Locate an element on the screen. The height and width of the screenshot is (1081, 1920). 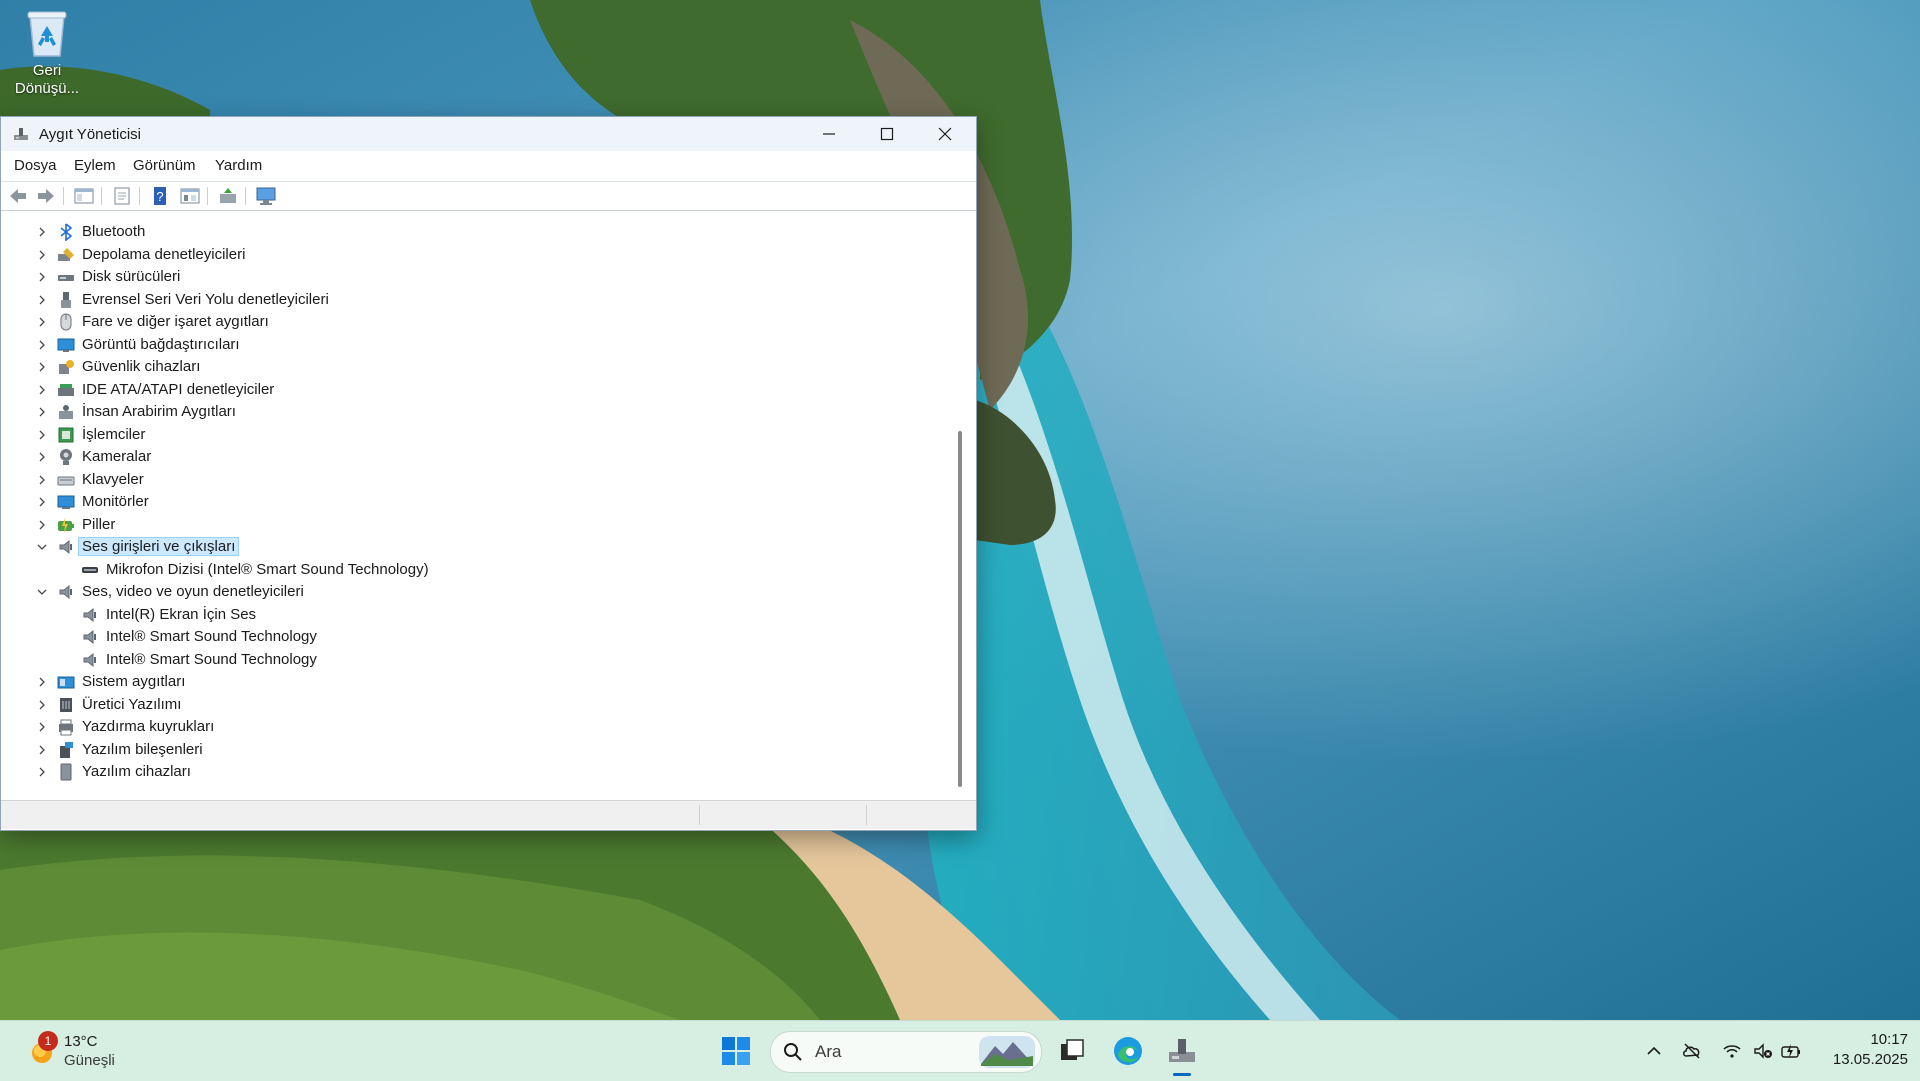
maximize-button is located at coordinates (887, 134).